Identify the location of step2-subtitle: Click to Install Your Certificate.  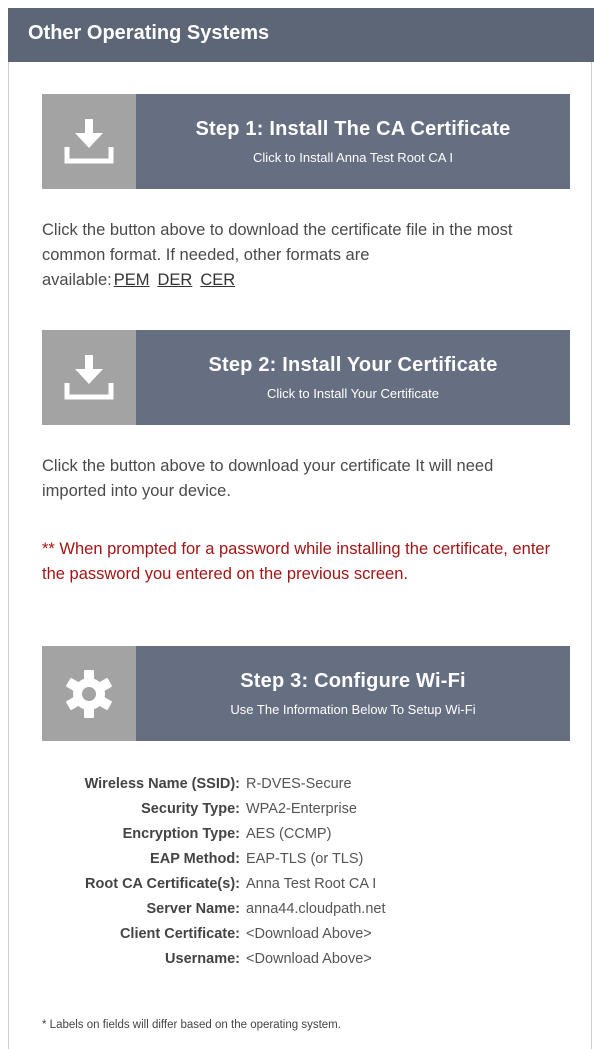
(353, 393).